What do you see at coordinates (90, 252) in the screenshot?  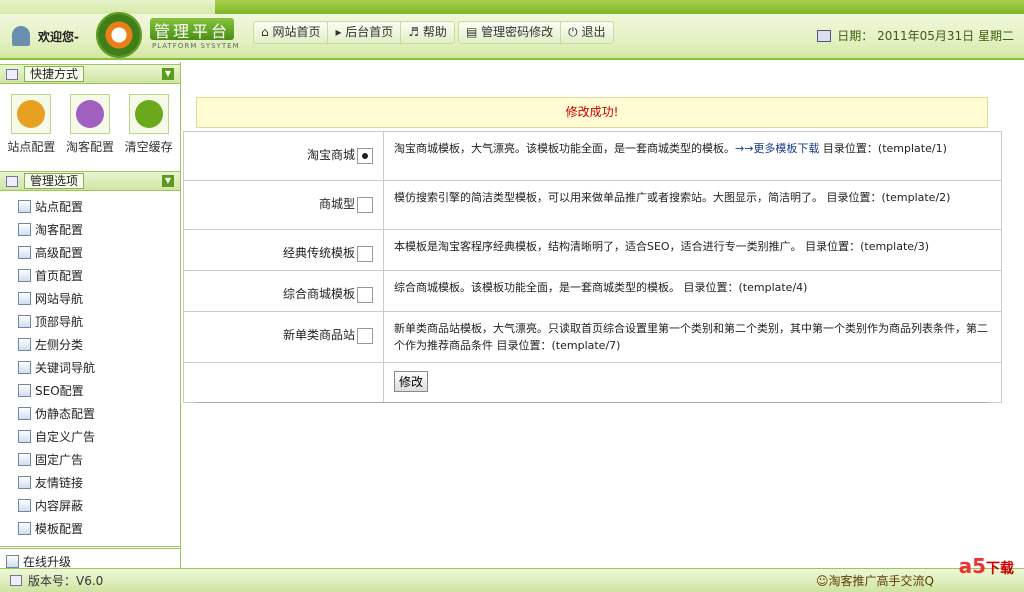 I see `sidebar-item: 高级配置` at bounding box center [90, 252].